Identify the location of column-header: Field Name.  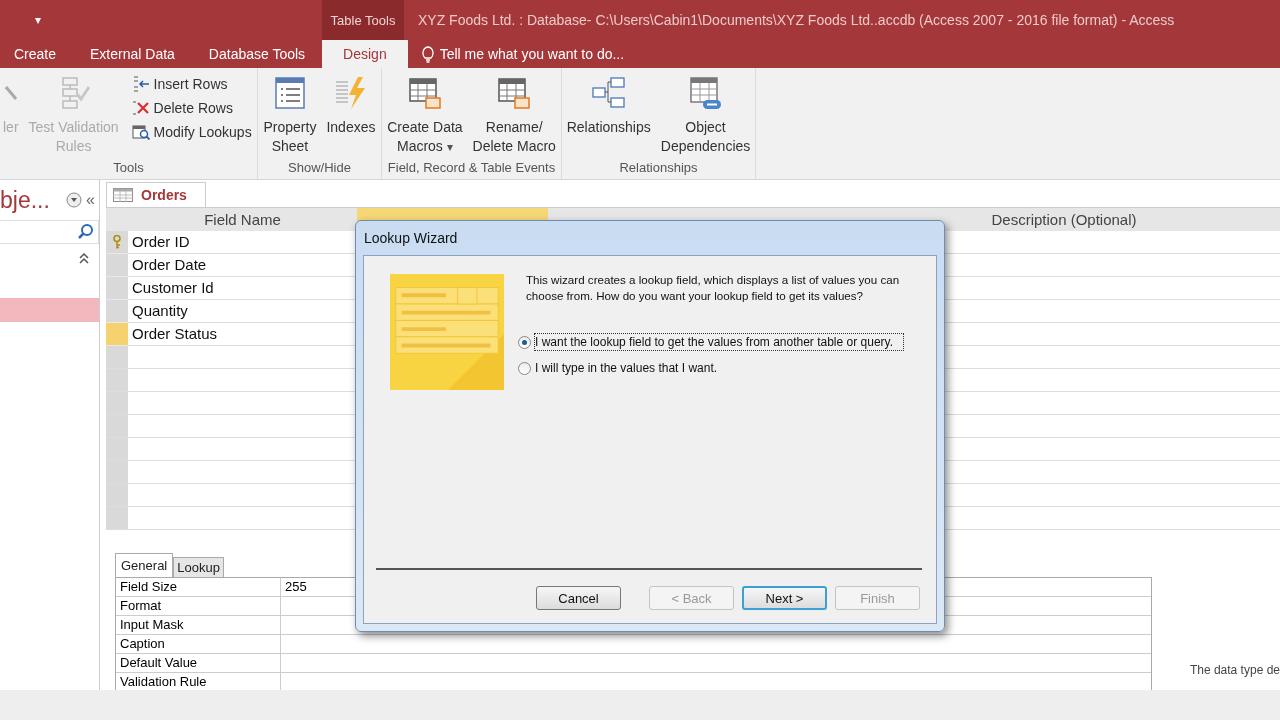
(242, 220).